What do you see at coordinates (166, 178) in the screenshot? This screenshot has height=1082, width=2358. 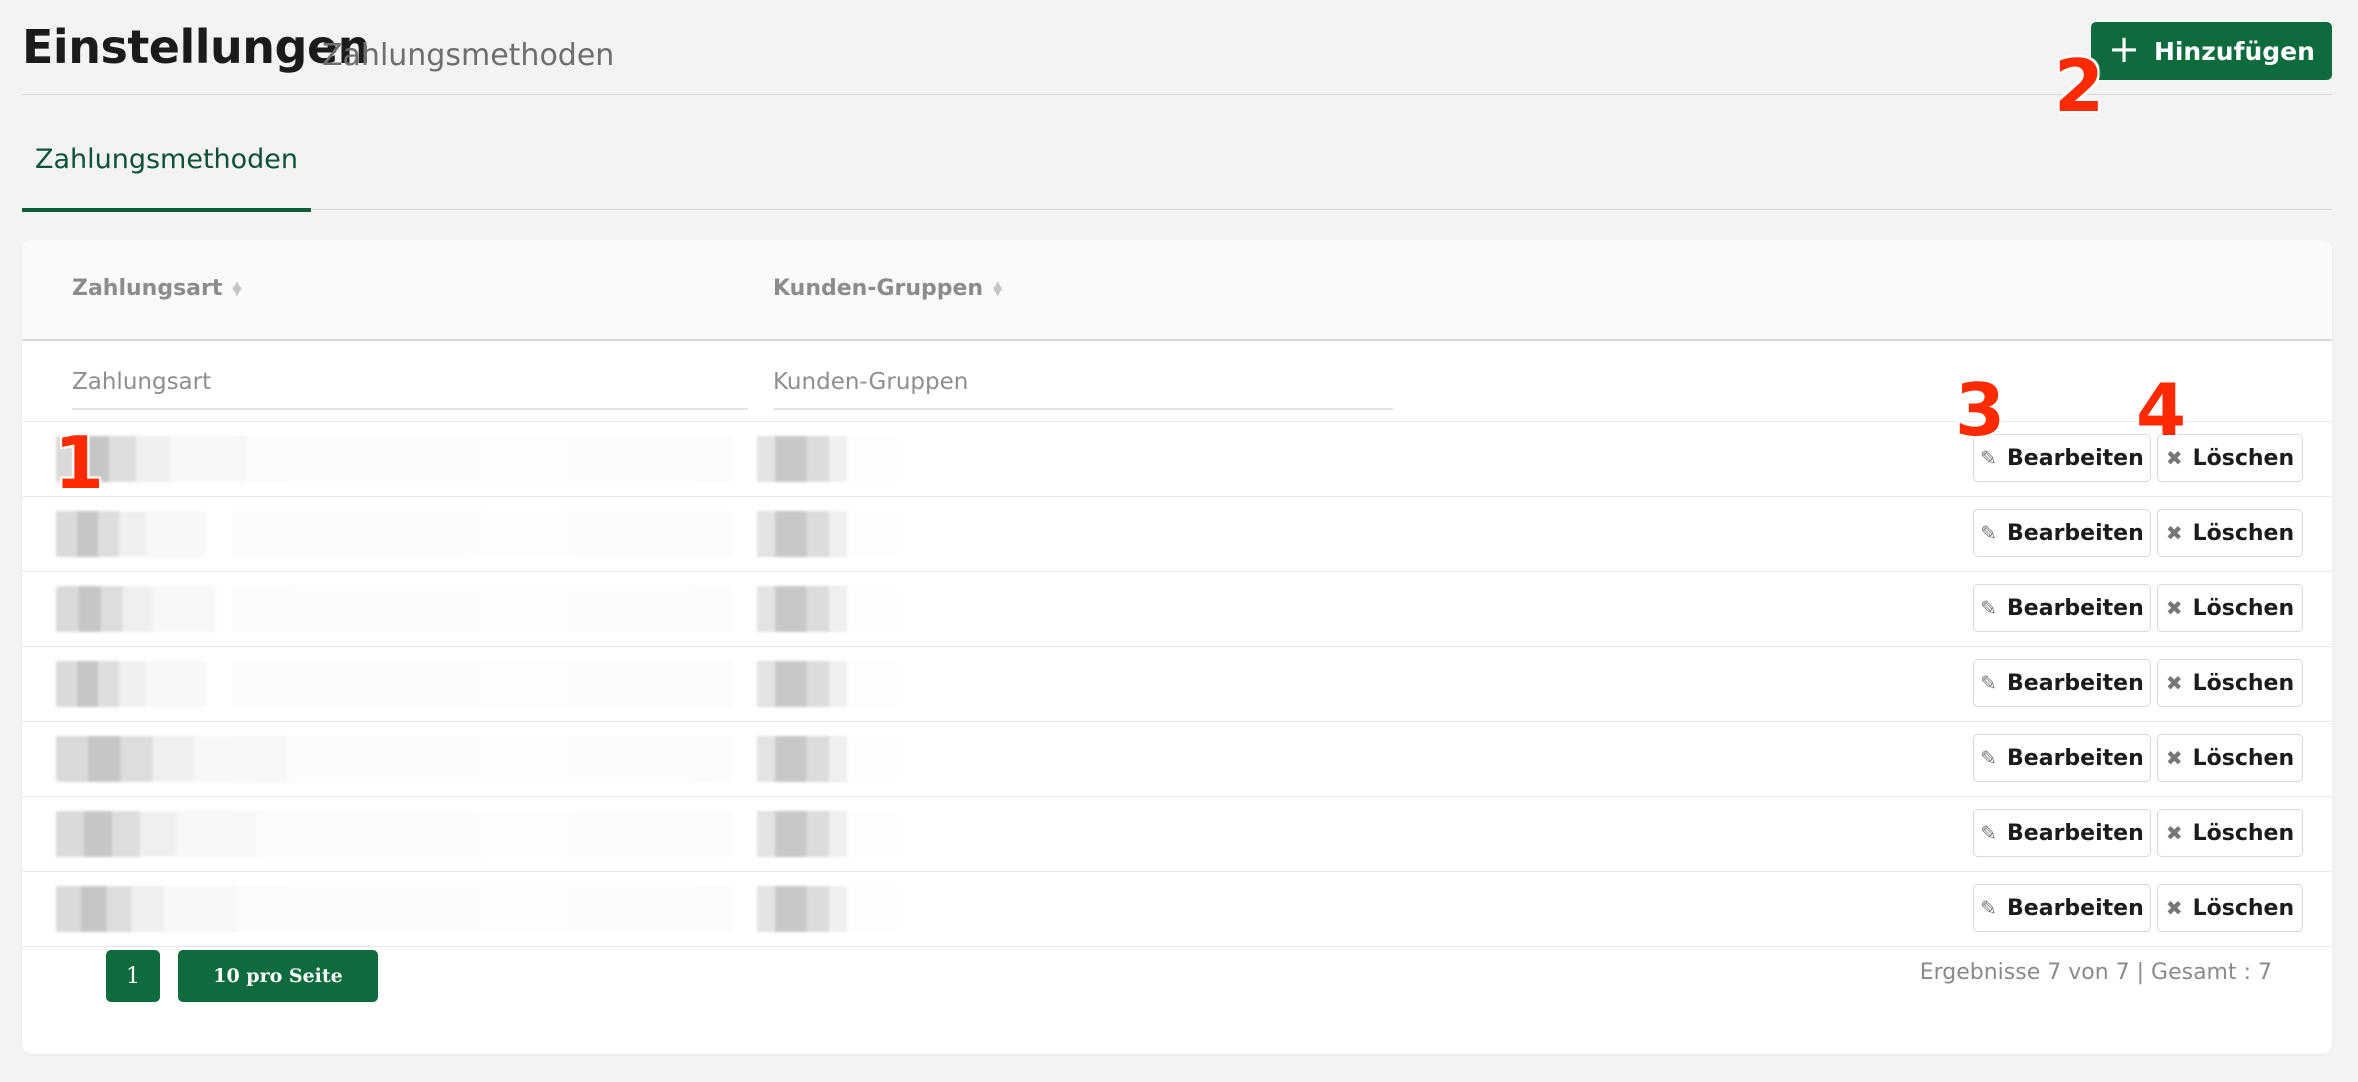 I see `tab-zahlungsmethoden: Zahlungsmethoden` at bounding box center [166, 178].